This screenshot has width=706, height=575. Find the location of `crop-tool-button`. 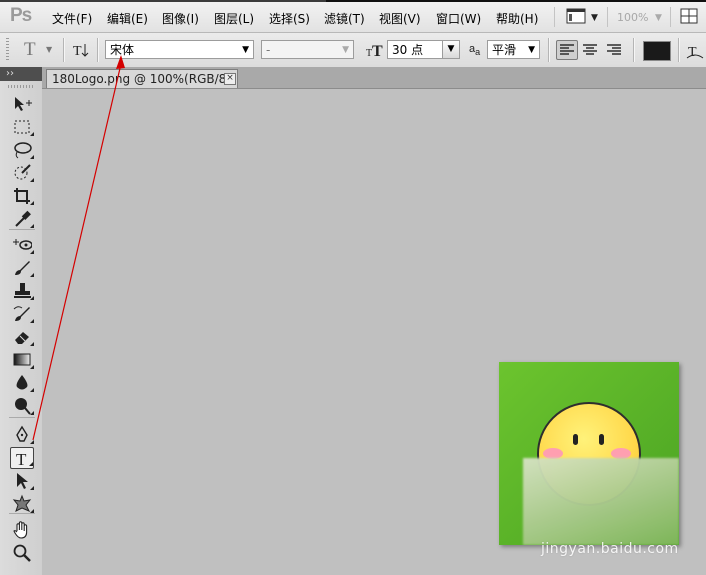

crop-tool-button is located at coordinates (22, 196).